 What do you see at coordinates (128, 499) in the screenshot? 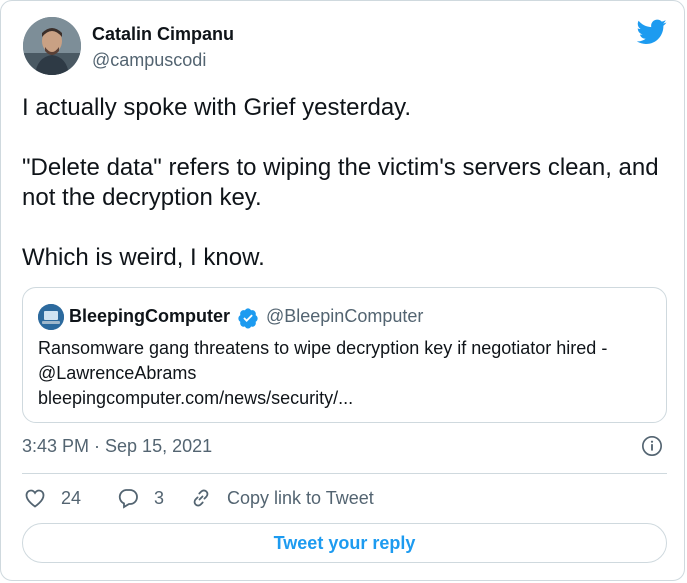
I see `reply-bubble-icon` at bounding box center [128, 499].